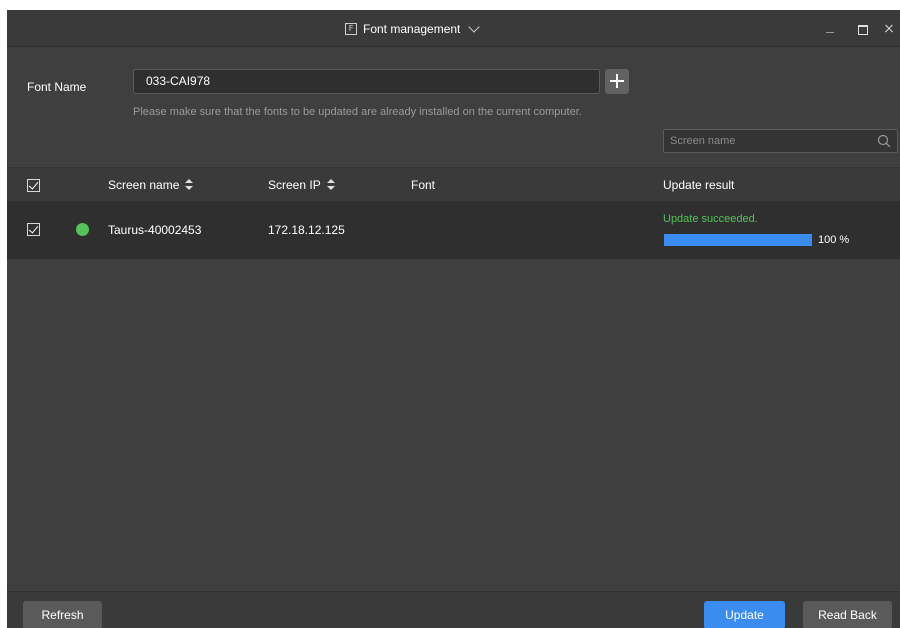 The width and height of the screenshot is (900, 628). Describe the element at coordinates (847, 614) in the screenshot. I see `read-back-button: Read Back` at that location.